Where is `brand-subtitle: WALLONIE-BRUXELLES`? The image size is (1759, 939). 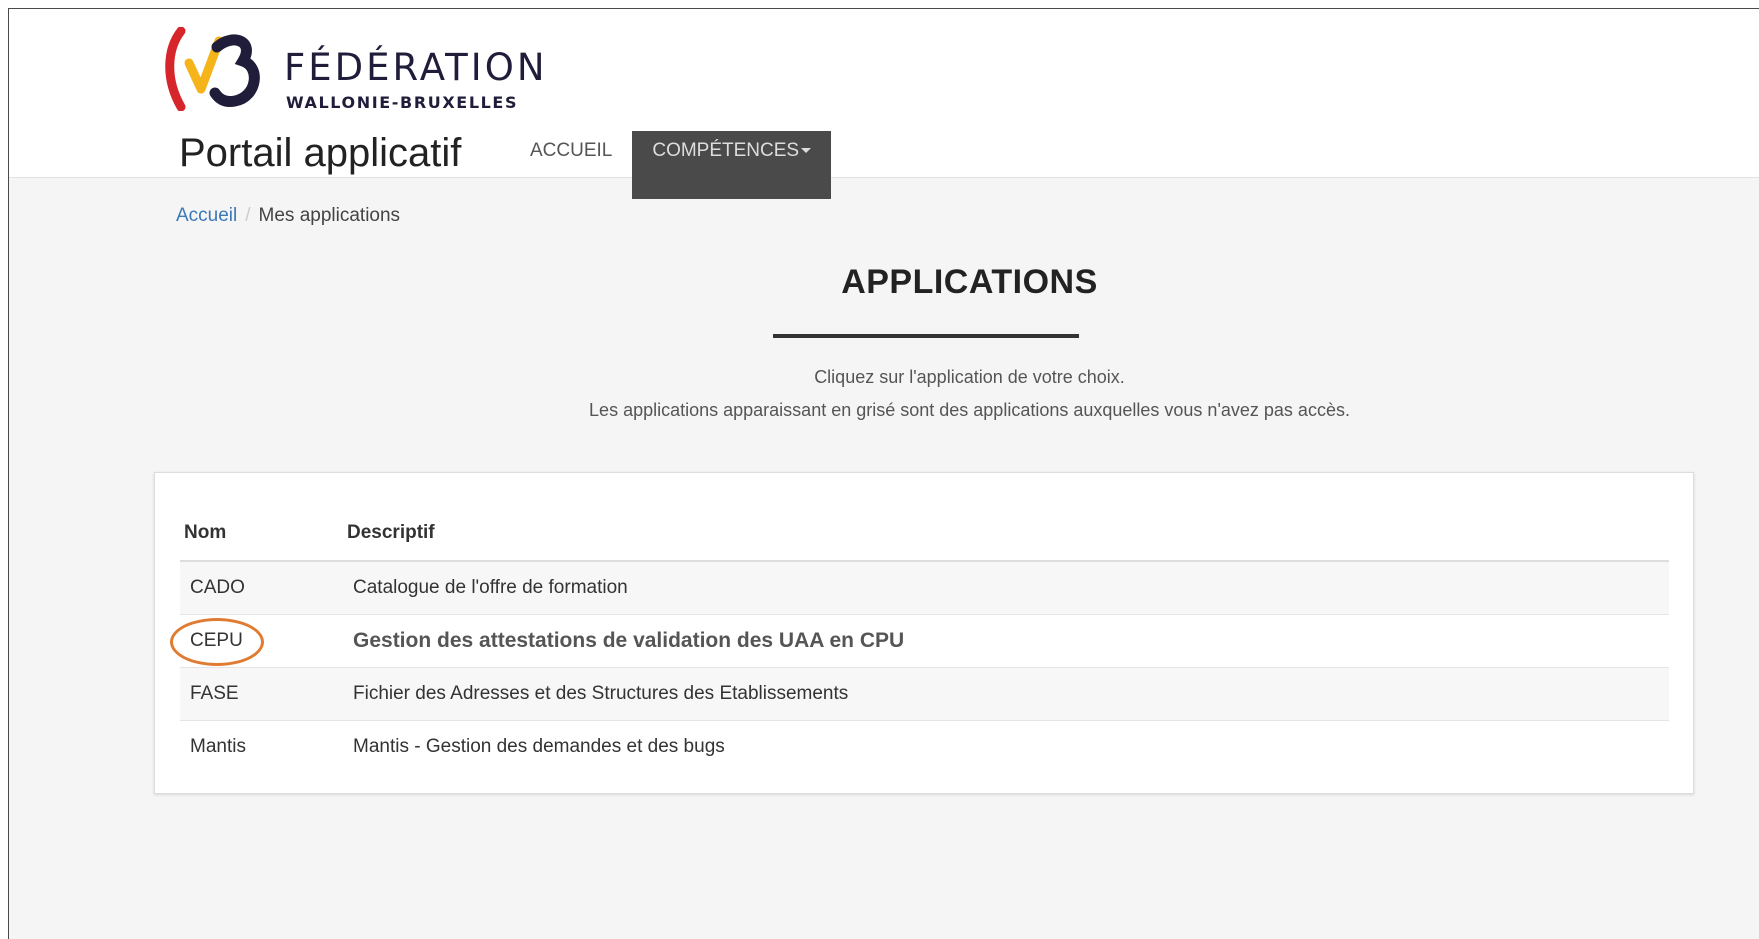 brand-subtitle: WALLONIE-BRUXELLES is located at coordinates (402, 102).